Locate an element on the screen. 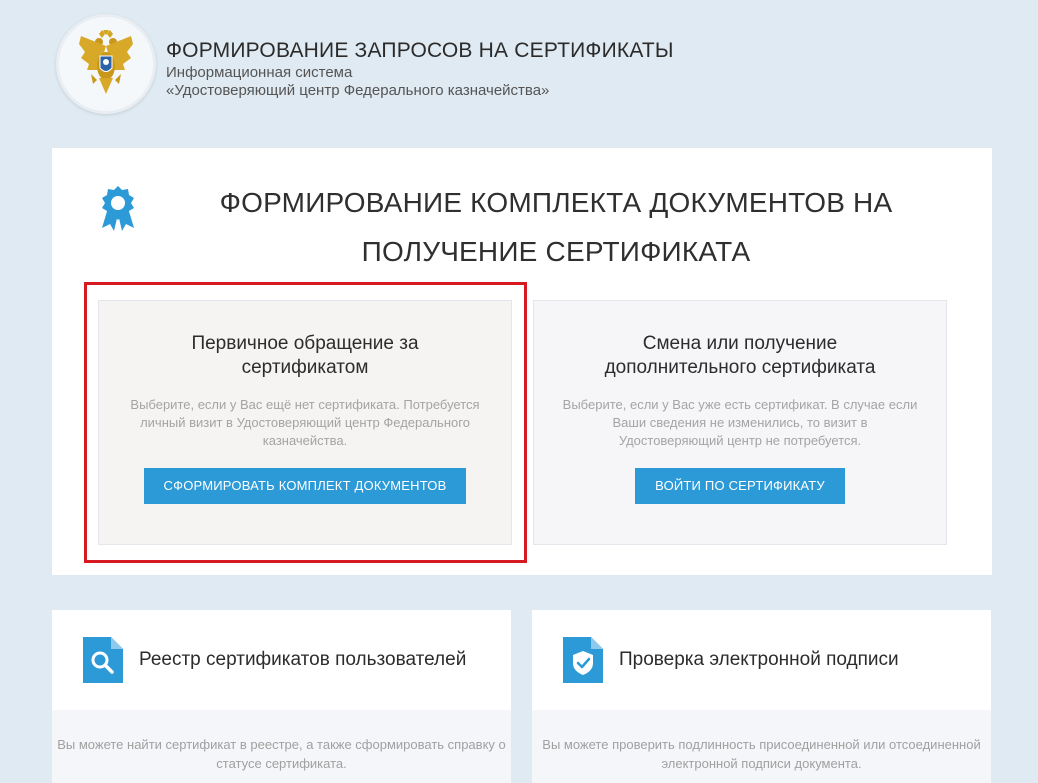 Image resolution: width=1038 pixels, height=783 pixels. site-title: ФОРМИРОВАНИЕ ЗАПРОСОВ НА СЕРТИФИКАТЫ is located at coordinates (420, 50).